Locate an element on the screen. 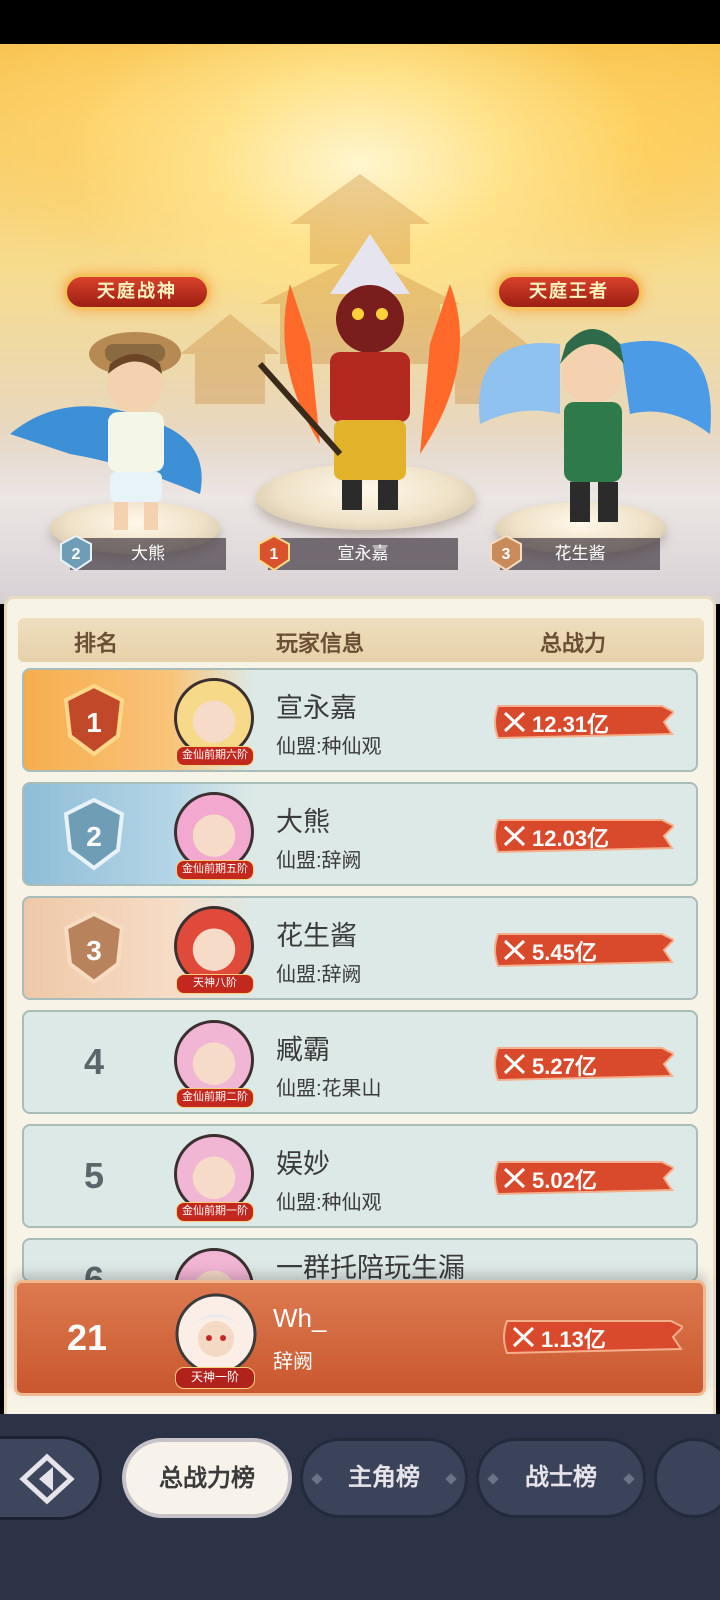 Image resolution: width=720 pixels, height=1600 pixels. rank-badge-second-icon: 2 is located at coordinates (76, 553).